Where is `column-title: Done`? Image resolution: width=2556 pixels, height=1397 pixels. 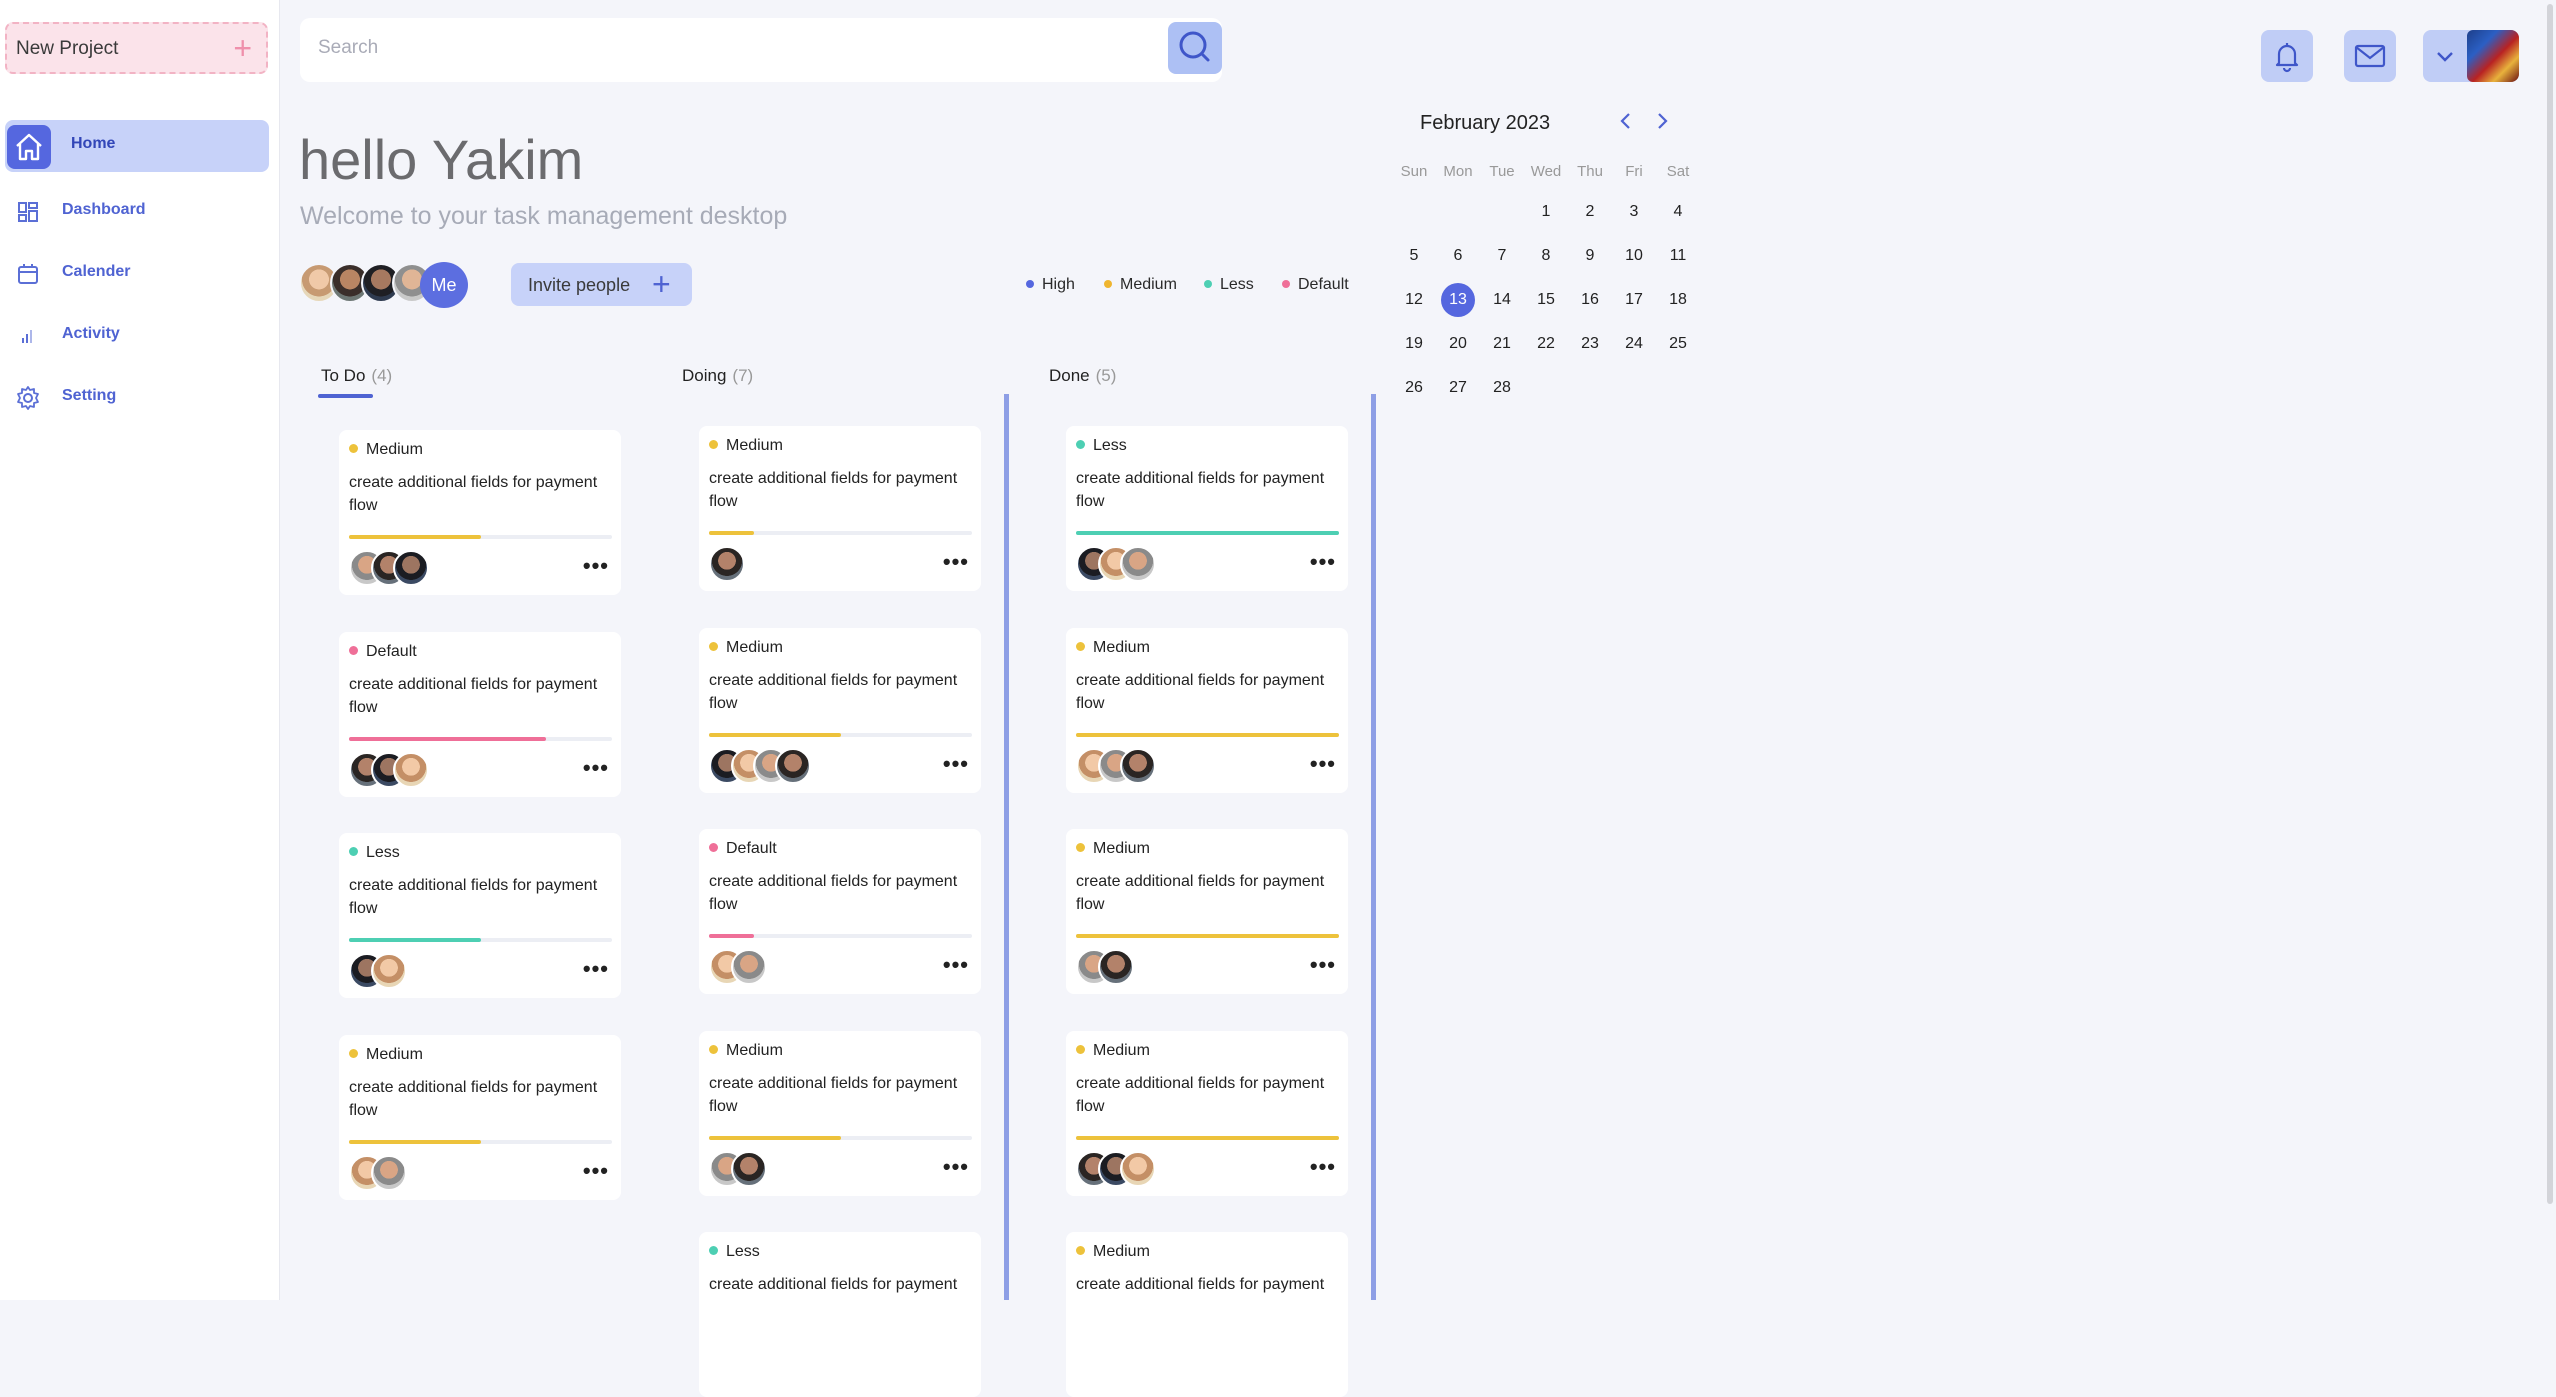 column-title: Done is located at coordinates (1069, 375).